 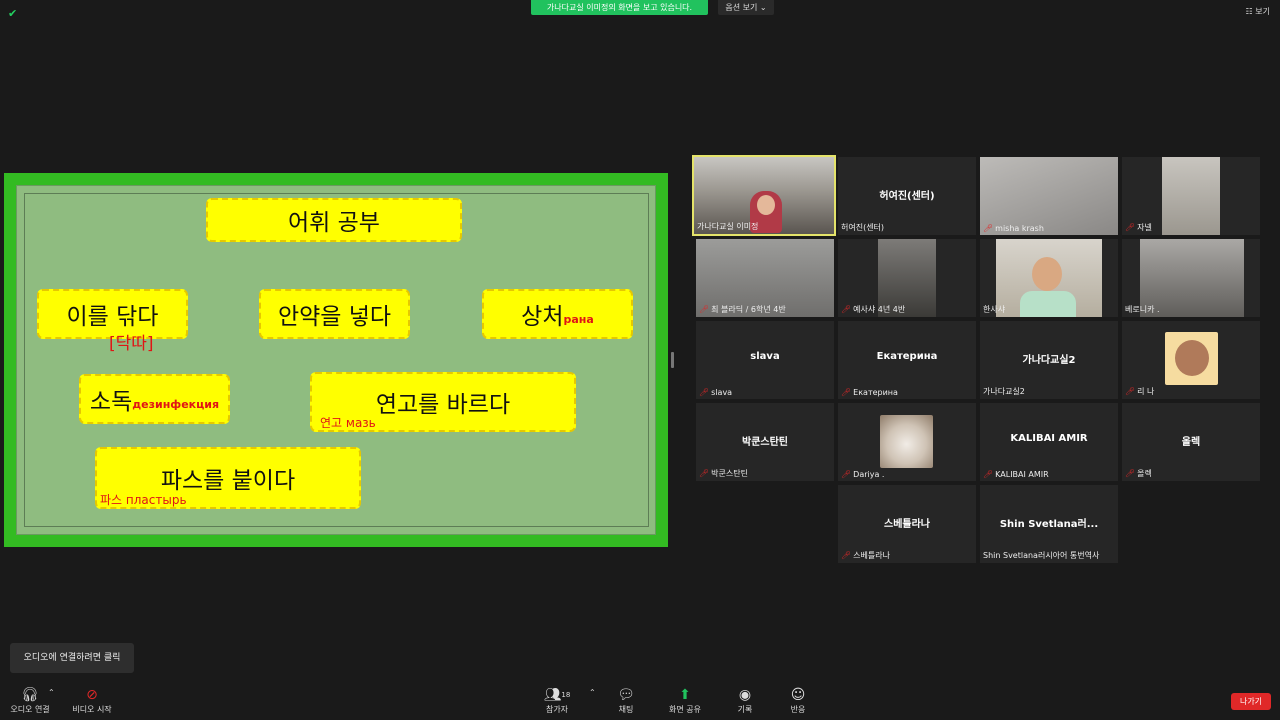 I want to click on grid-icon: ☷, so click(x=1250, y=11).